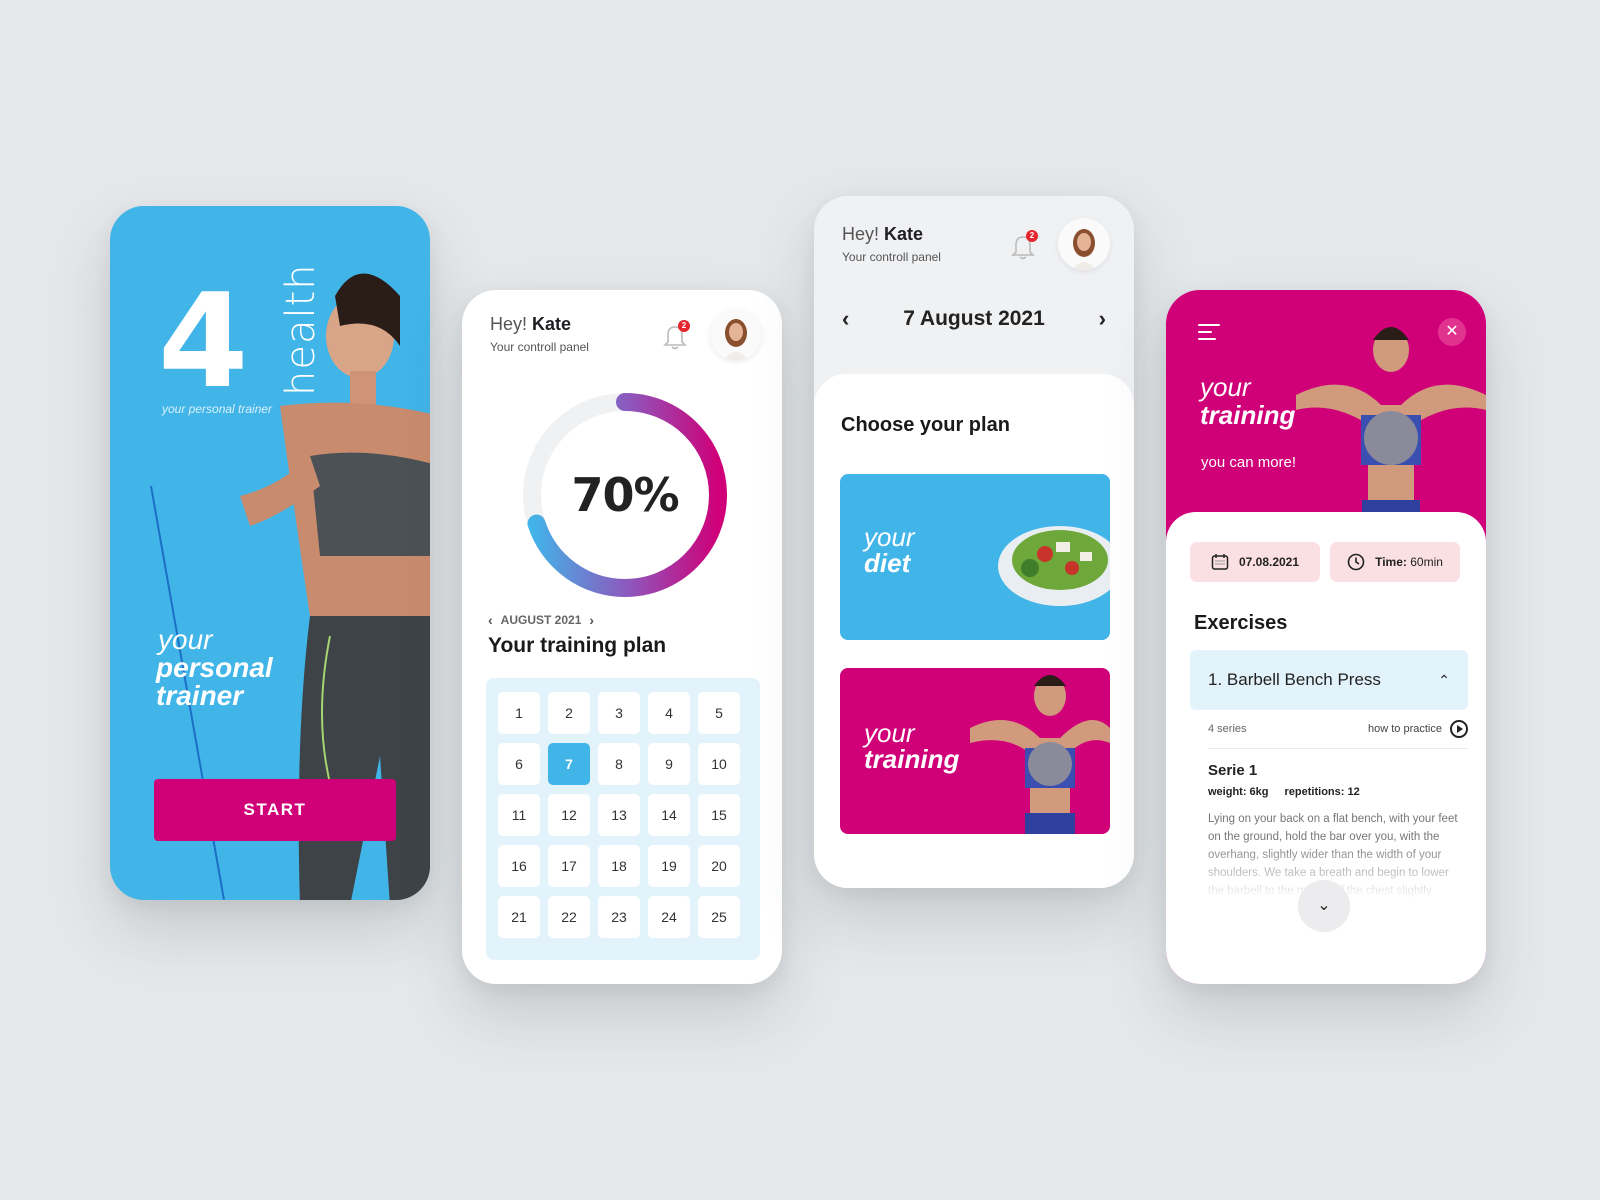  Describe the element at coordinates (519, 764) in the screenshot. I see `calendar-day: 6` at that location.